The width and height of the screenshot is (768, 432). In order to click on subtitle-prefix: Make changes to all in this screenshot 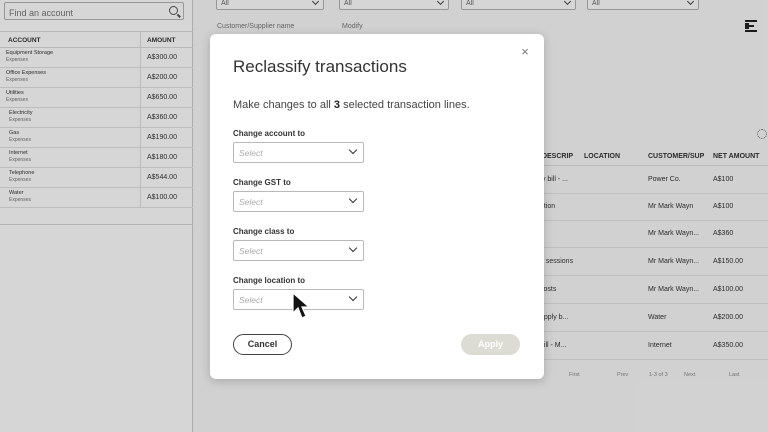, I will do `click(283, 105)`.